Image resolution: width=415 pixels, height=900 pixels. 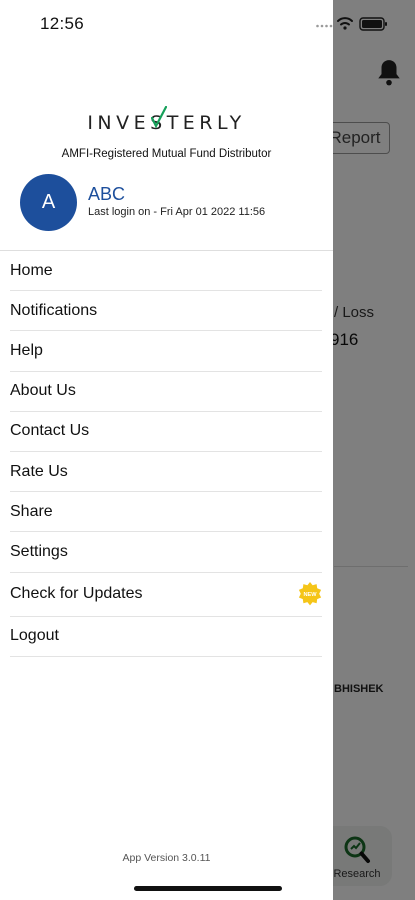 What do you see at coordinates (166, 858) in the screenshot?
I see `app-version: App Version 3.0.11` at bounding box center [166, 858].